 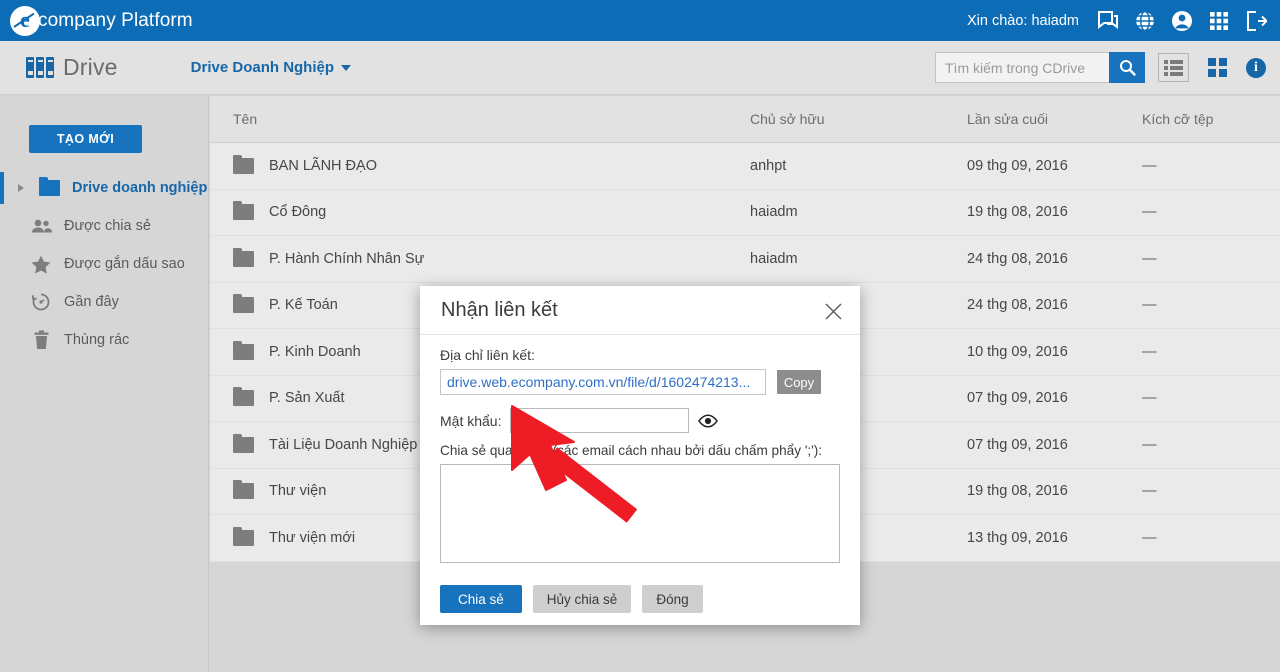 What do you see at coordinates (745, 212) in the screenshot?
I see `table-row: Cổ Đông haiadm 19 thg 08, 2016 —` at bounding box center [745, 212].